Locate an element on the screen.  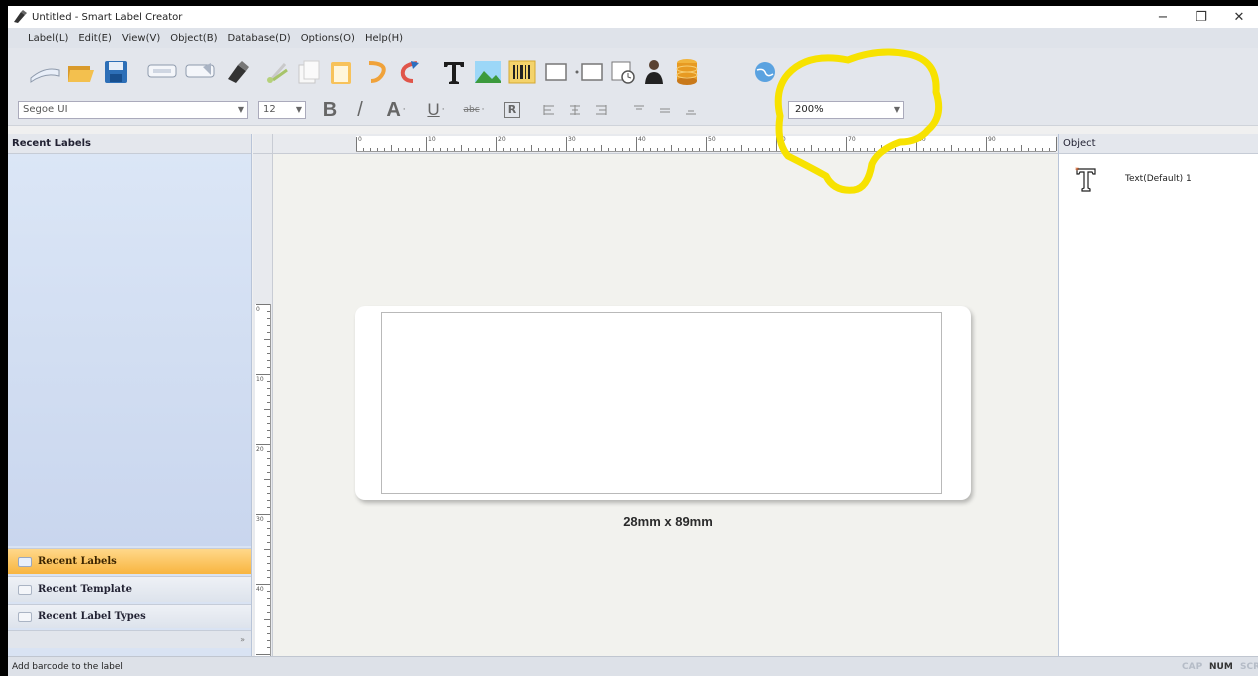
open-folder-icon is located at coordinates (81, 72).